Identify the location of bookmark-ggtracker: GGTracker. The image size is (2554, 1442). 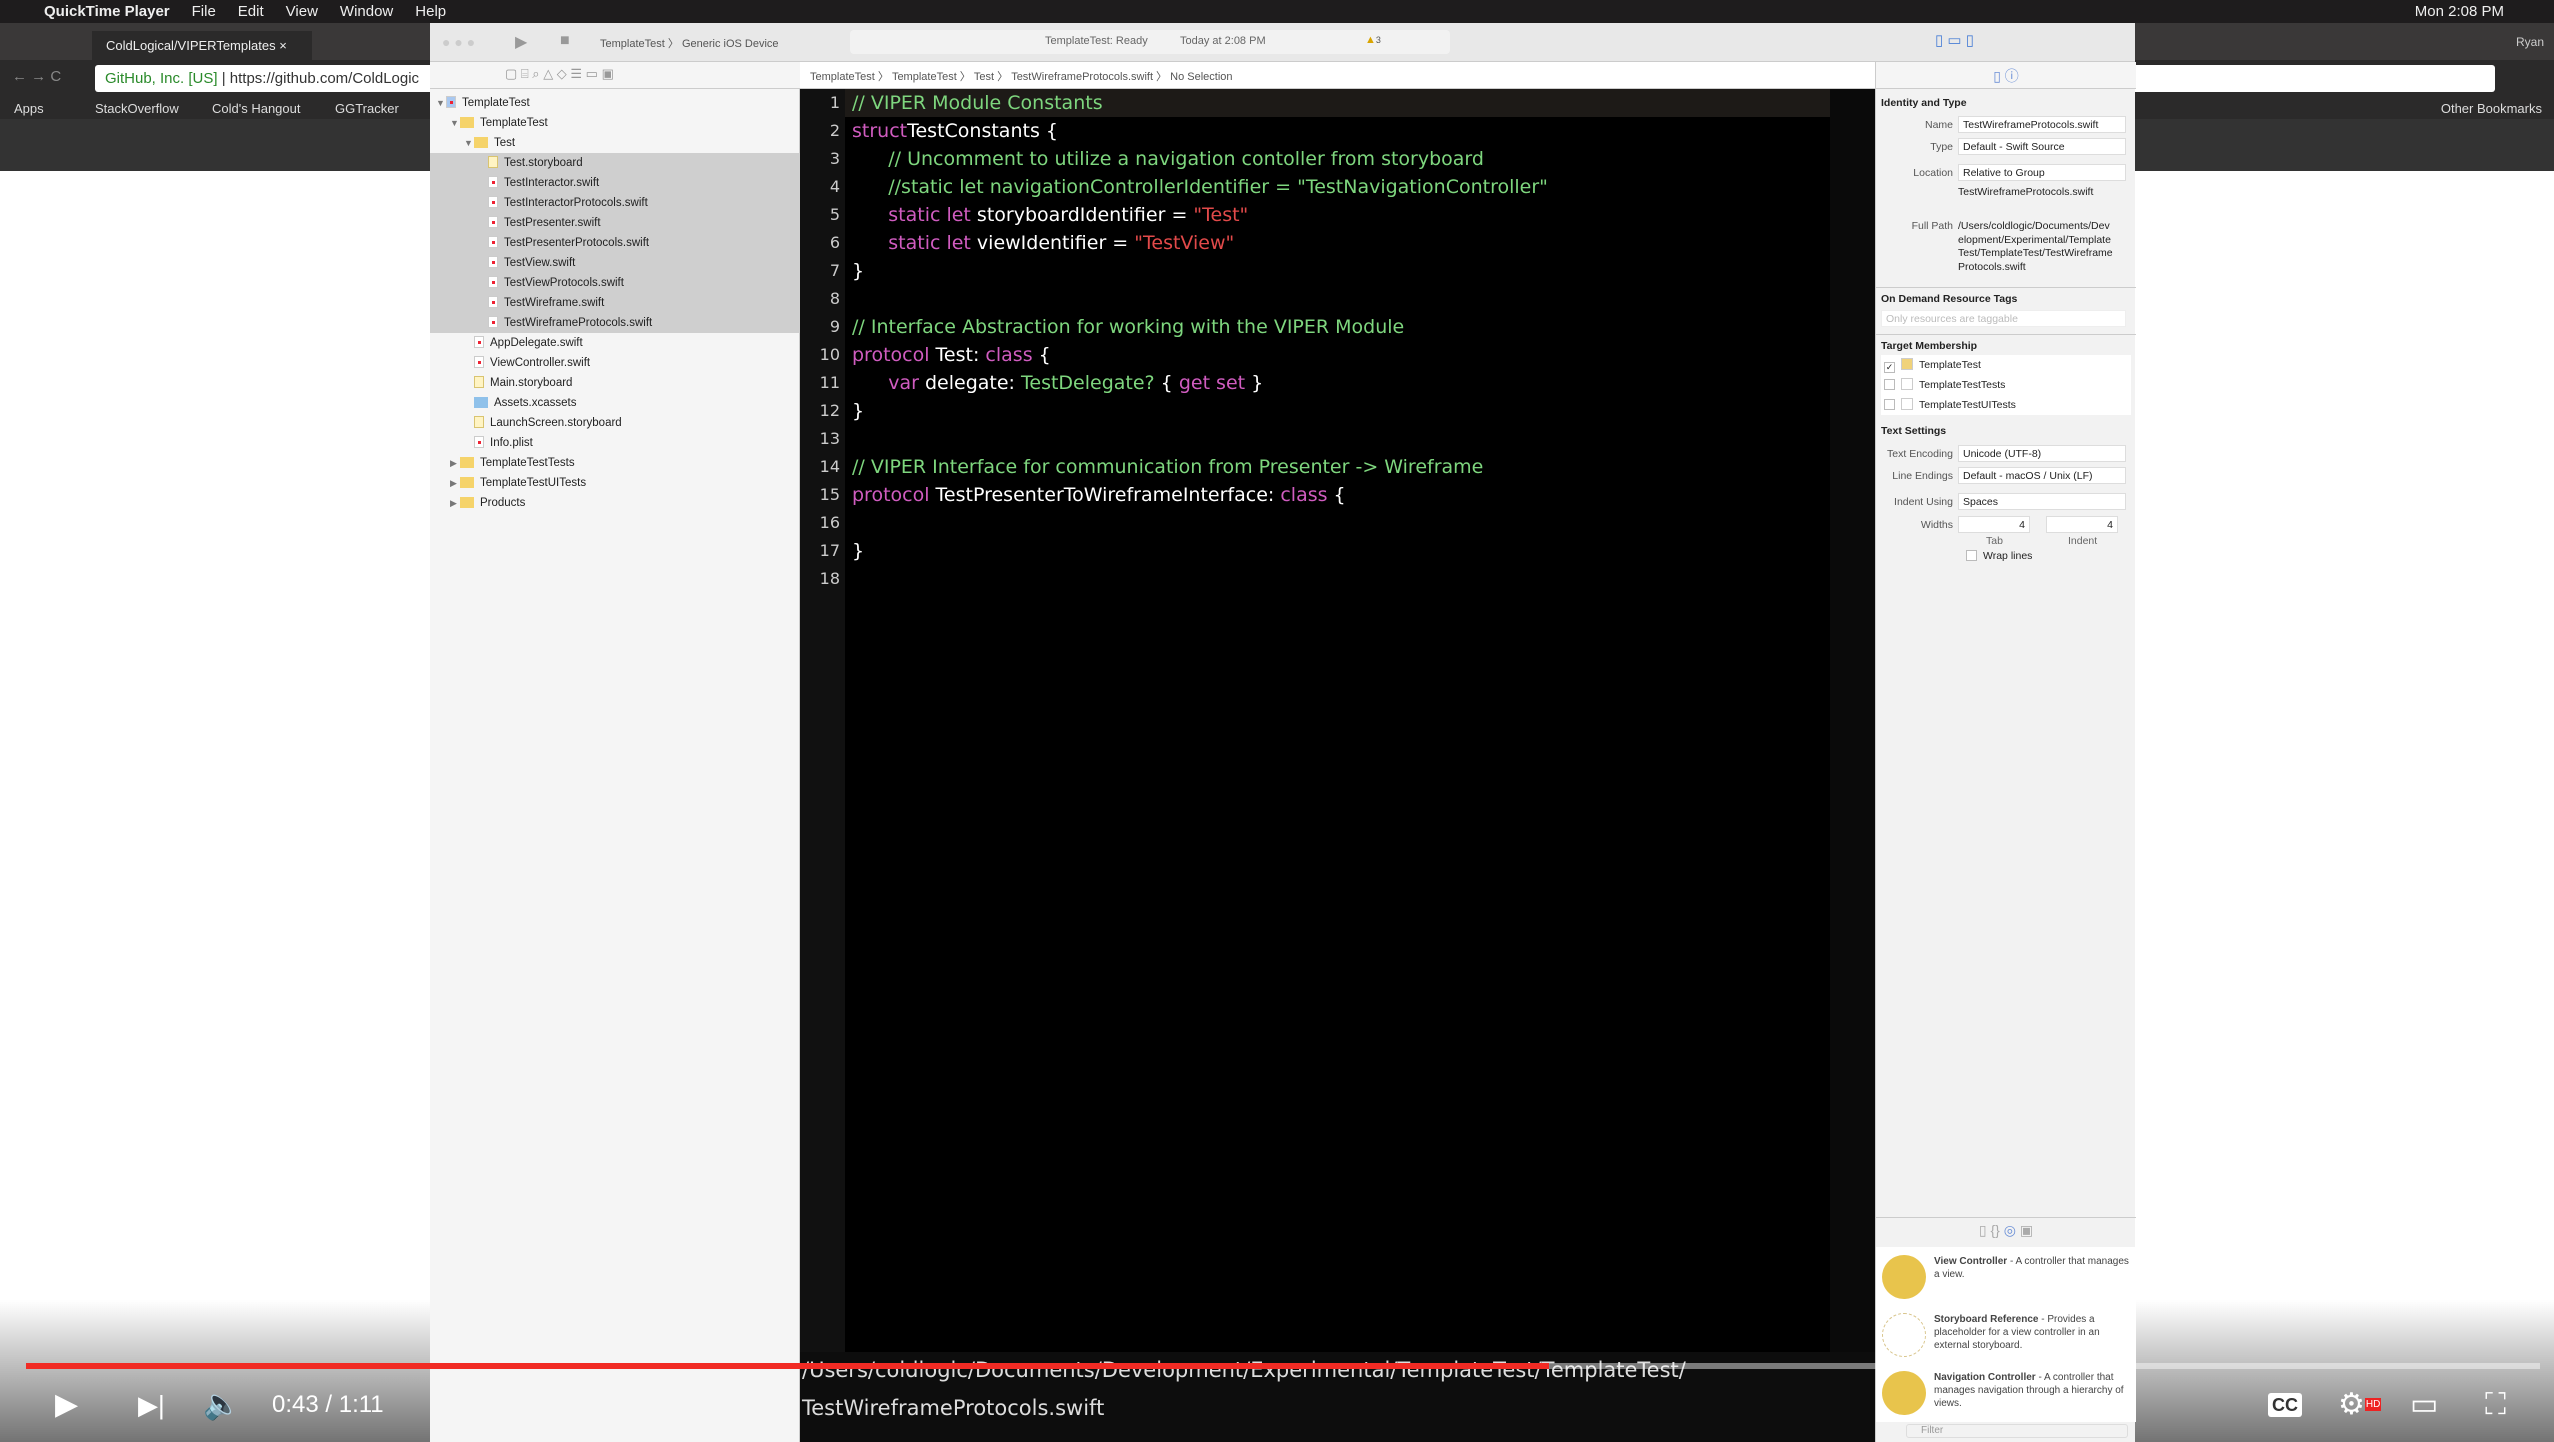
(367, 108).